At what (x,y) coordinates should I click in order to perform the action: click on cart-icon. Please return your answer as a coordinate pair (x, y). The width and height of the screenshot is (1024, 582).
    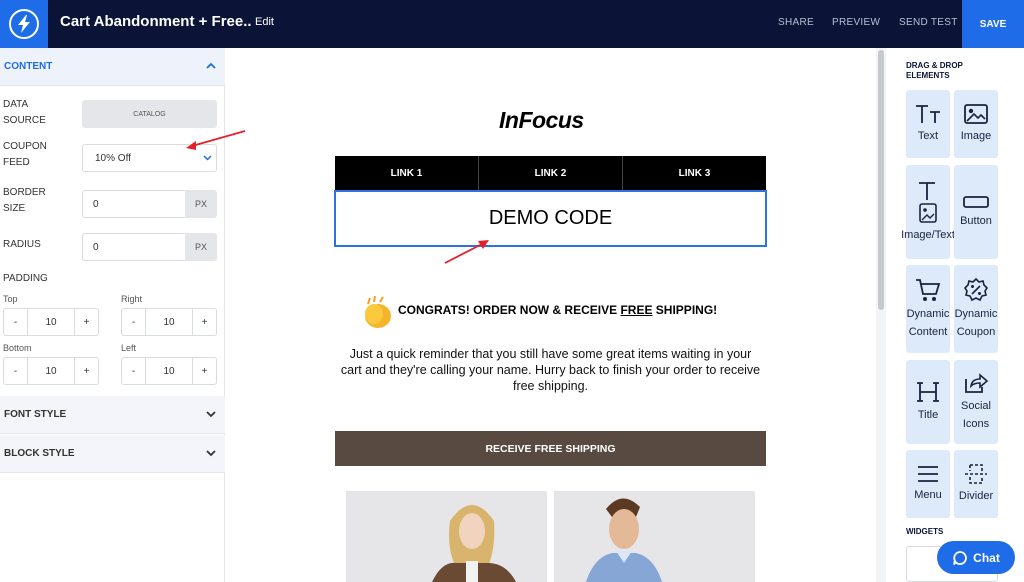
    Looking at the image, I should click on (928, 290).